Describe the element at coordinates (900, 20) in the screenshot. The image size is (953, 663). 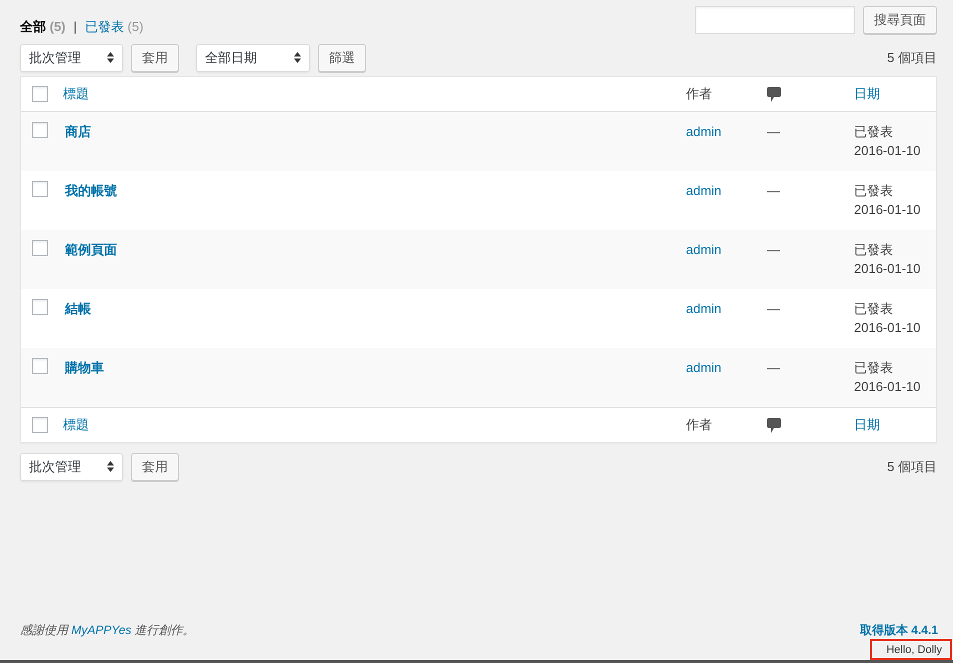
I see `search-button: 搜尋頁面` at that location.